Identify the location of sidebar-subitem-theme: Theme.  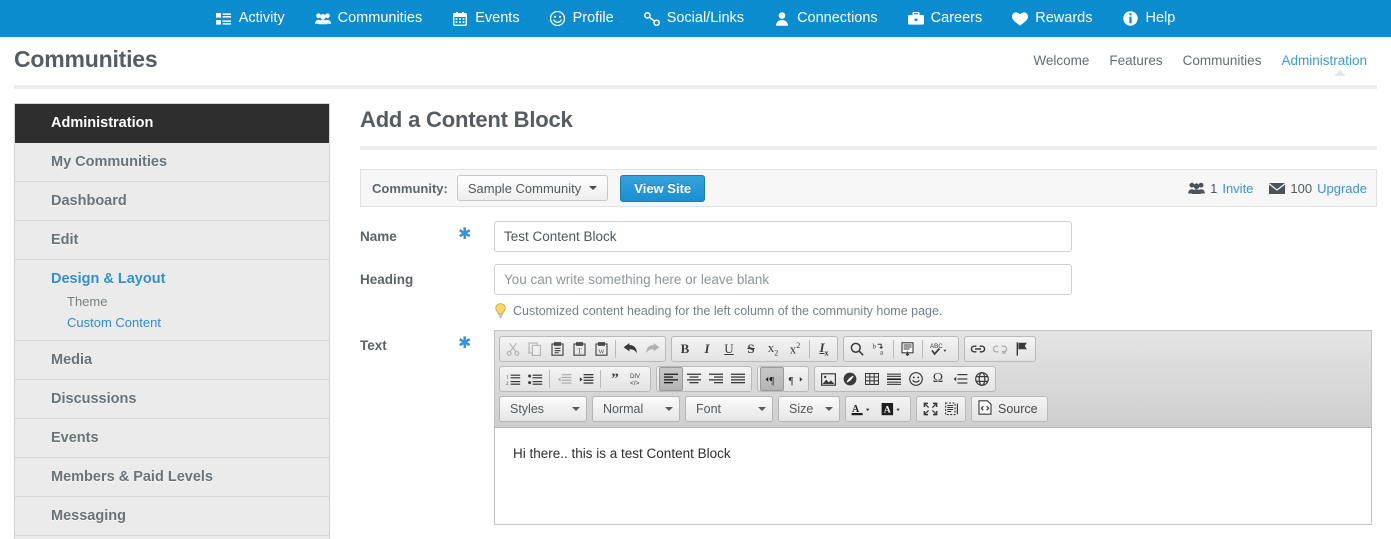
(172, 301).